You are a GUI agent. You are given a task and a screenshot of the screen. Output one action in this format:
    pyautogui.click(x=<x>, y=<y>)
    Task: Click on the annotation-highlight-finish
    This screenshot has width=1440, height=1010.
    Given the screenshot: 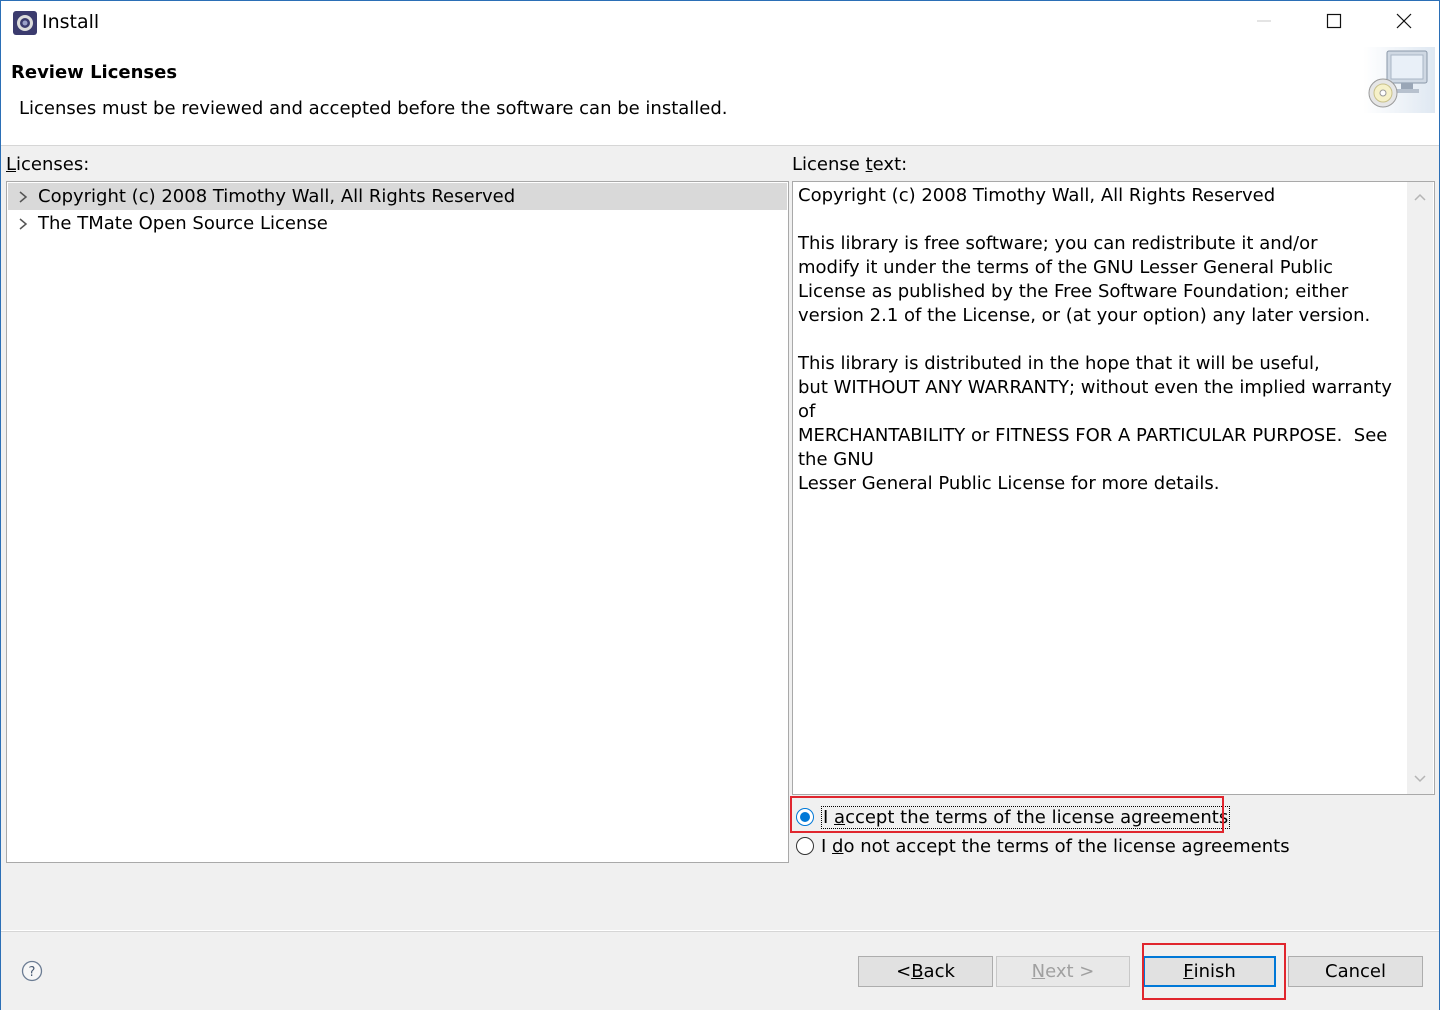 What is the action you would take?
    pyautogui.click(x=1214, y=971)
    